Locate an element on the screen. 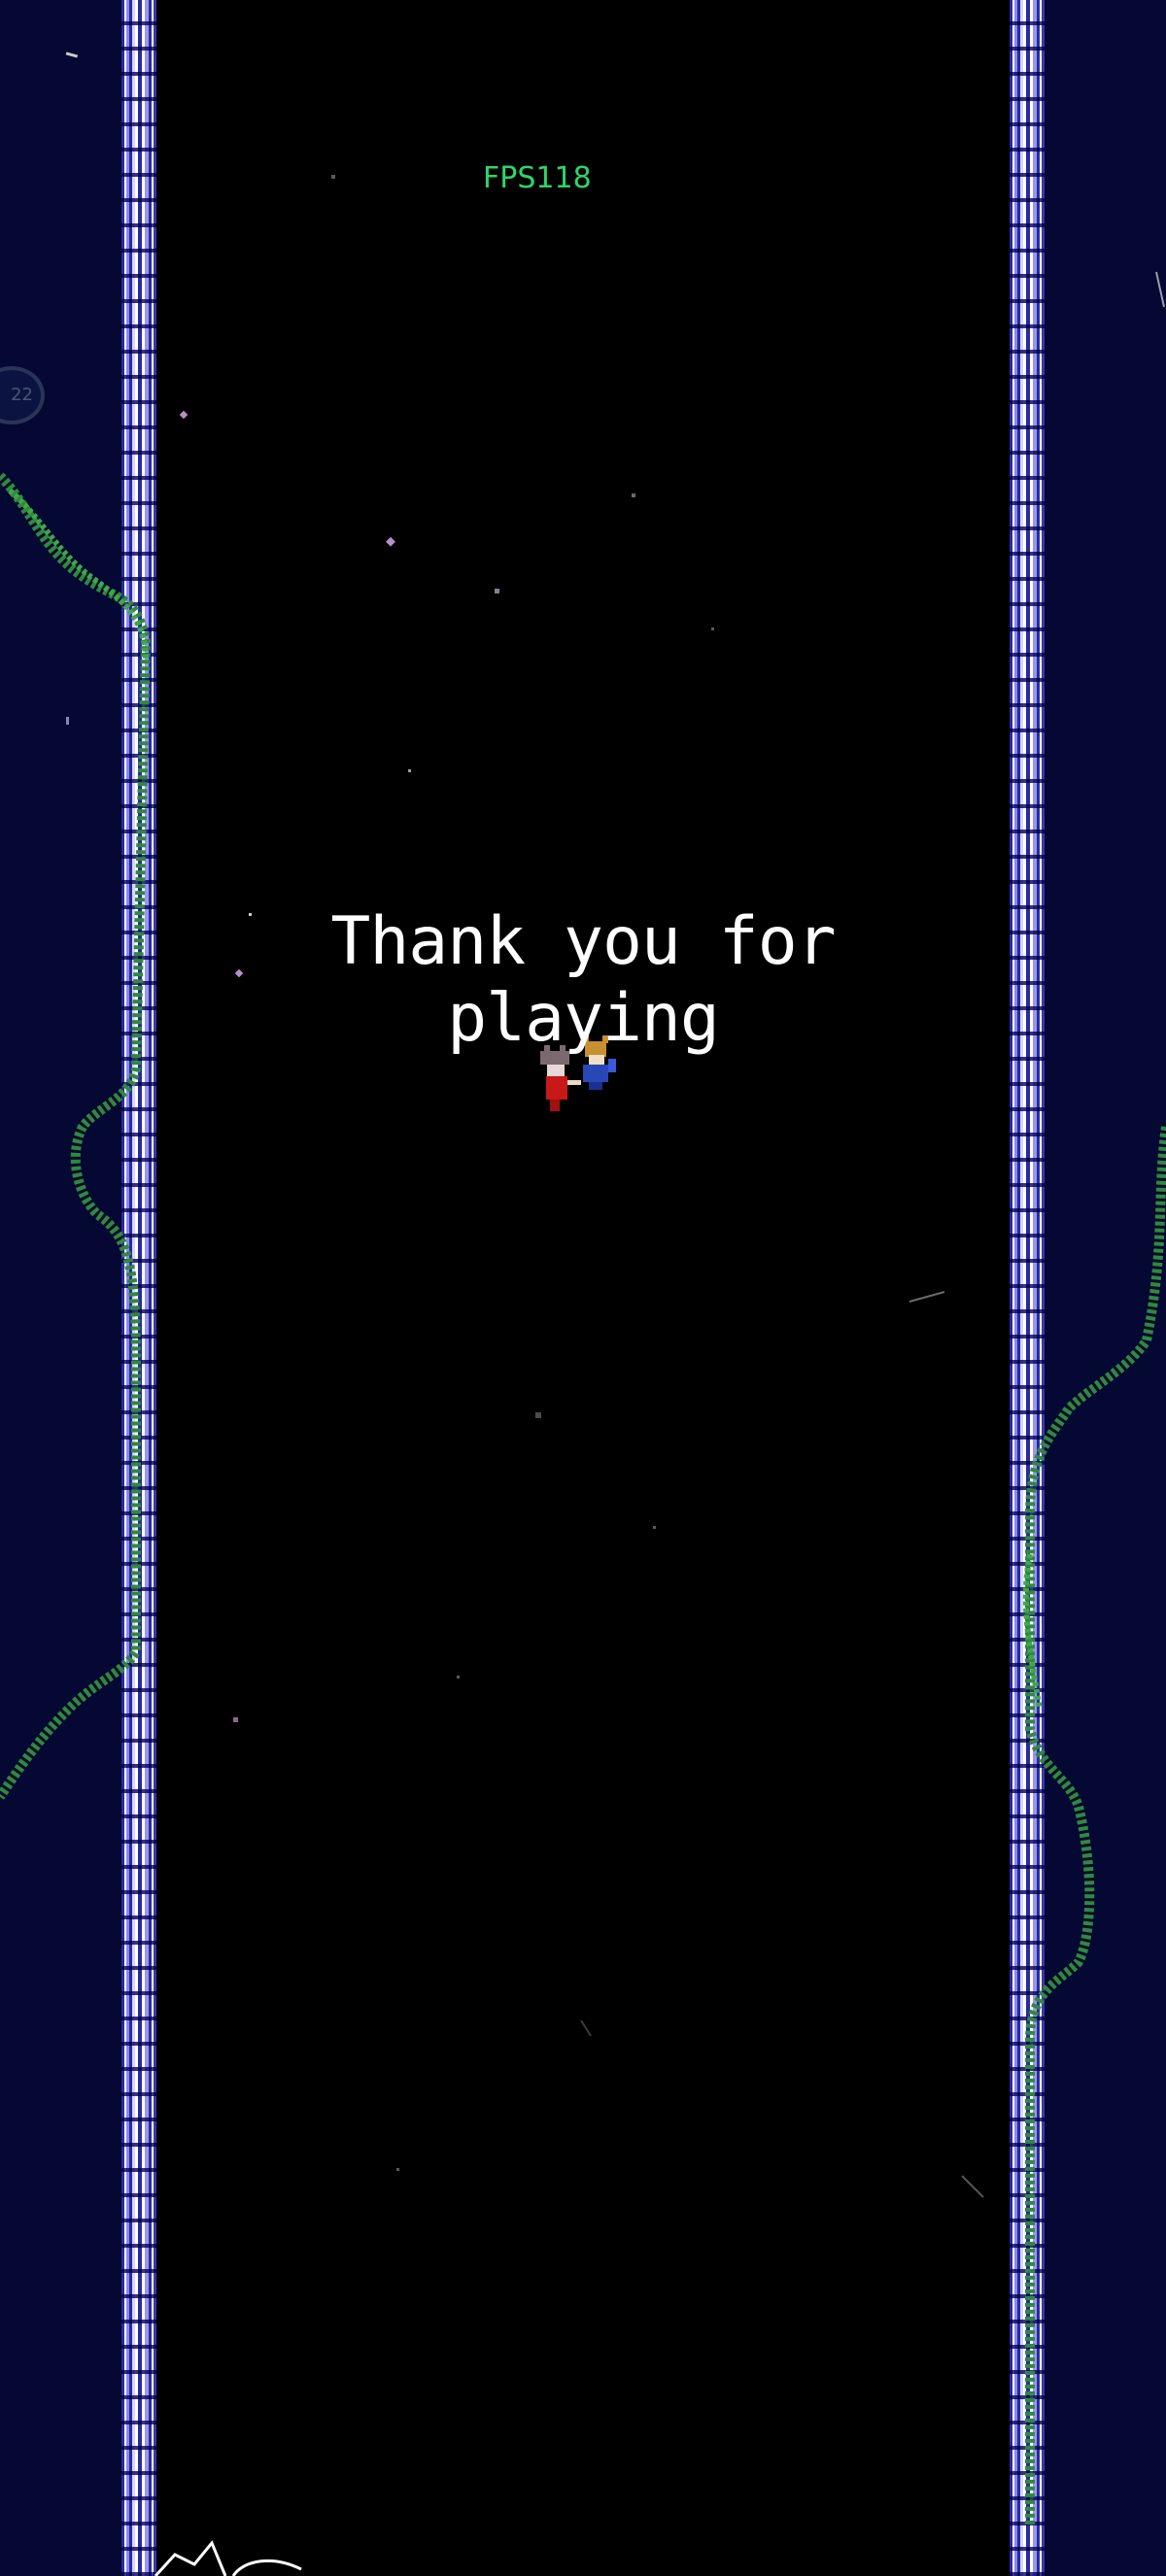 The width and height of the screenshot is (1166, 2576). bottom-outline-sprite is located at coordinates (228, 2558).